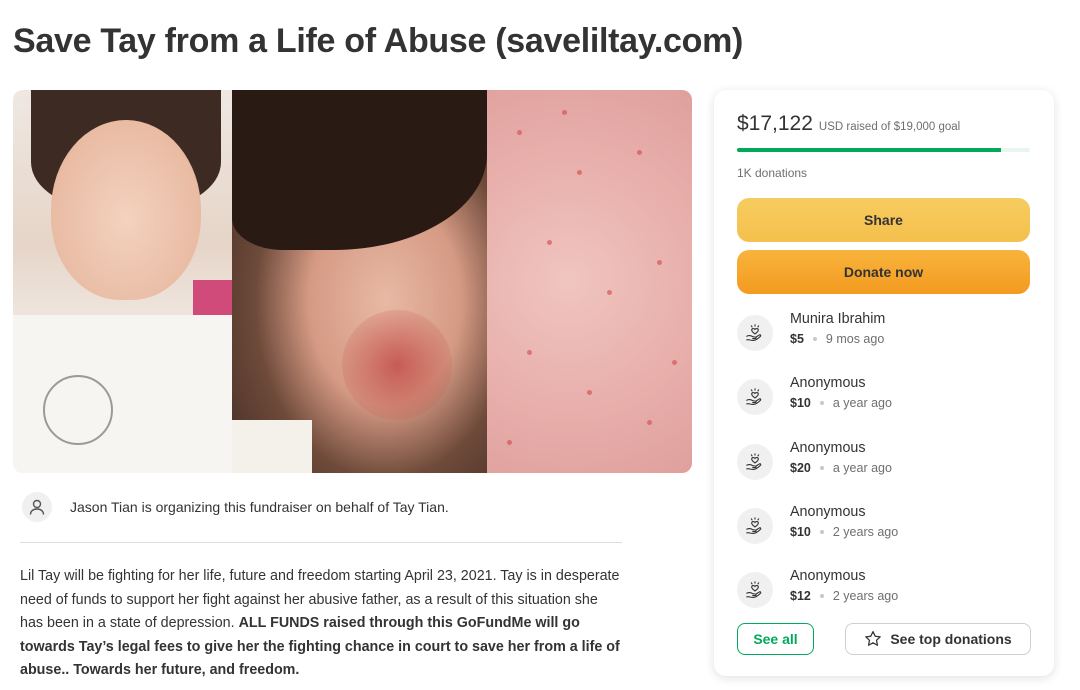 Image resolution: width=1080 pixels, height=690 pixels. I want to click on donation-item: Anonymous $20 a year ago, so click(883, 464).